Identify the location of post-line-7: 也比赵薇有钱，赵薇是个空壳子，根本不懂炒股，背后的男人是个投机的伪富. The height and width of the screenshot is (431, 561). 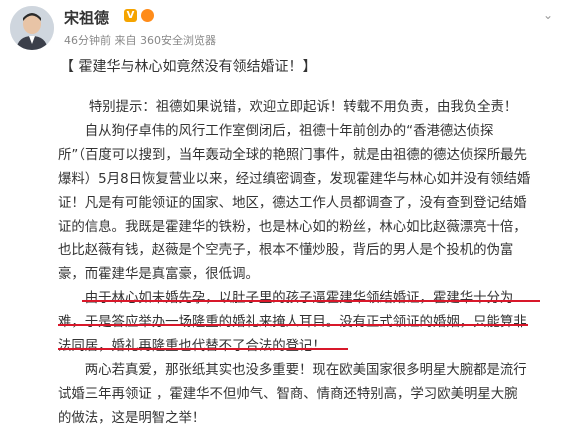
(286, 251).